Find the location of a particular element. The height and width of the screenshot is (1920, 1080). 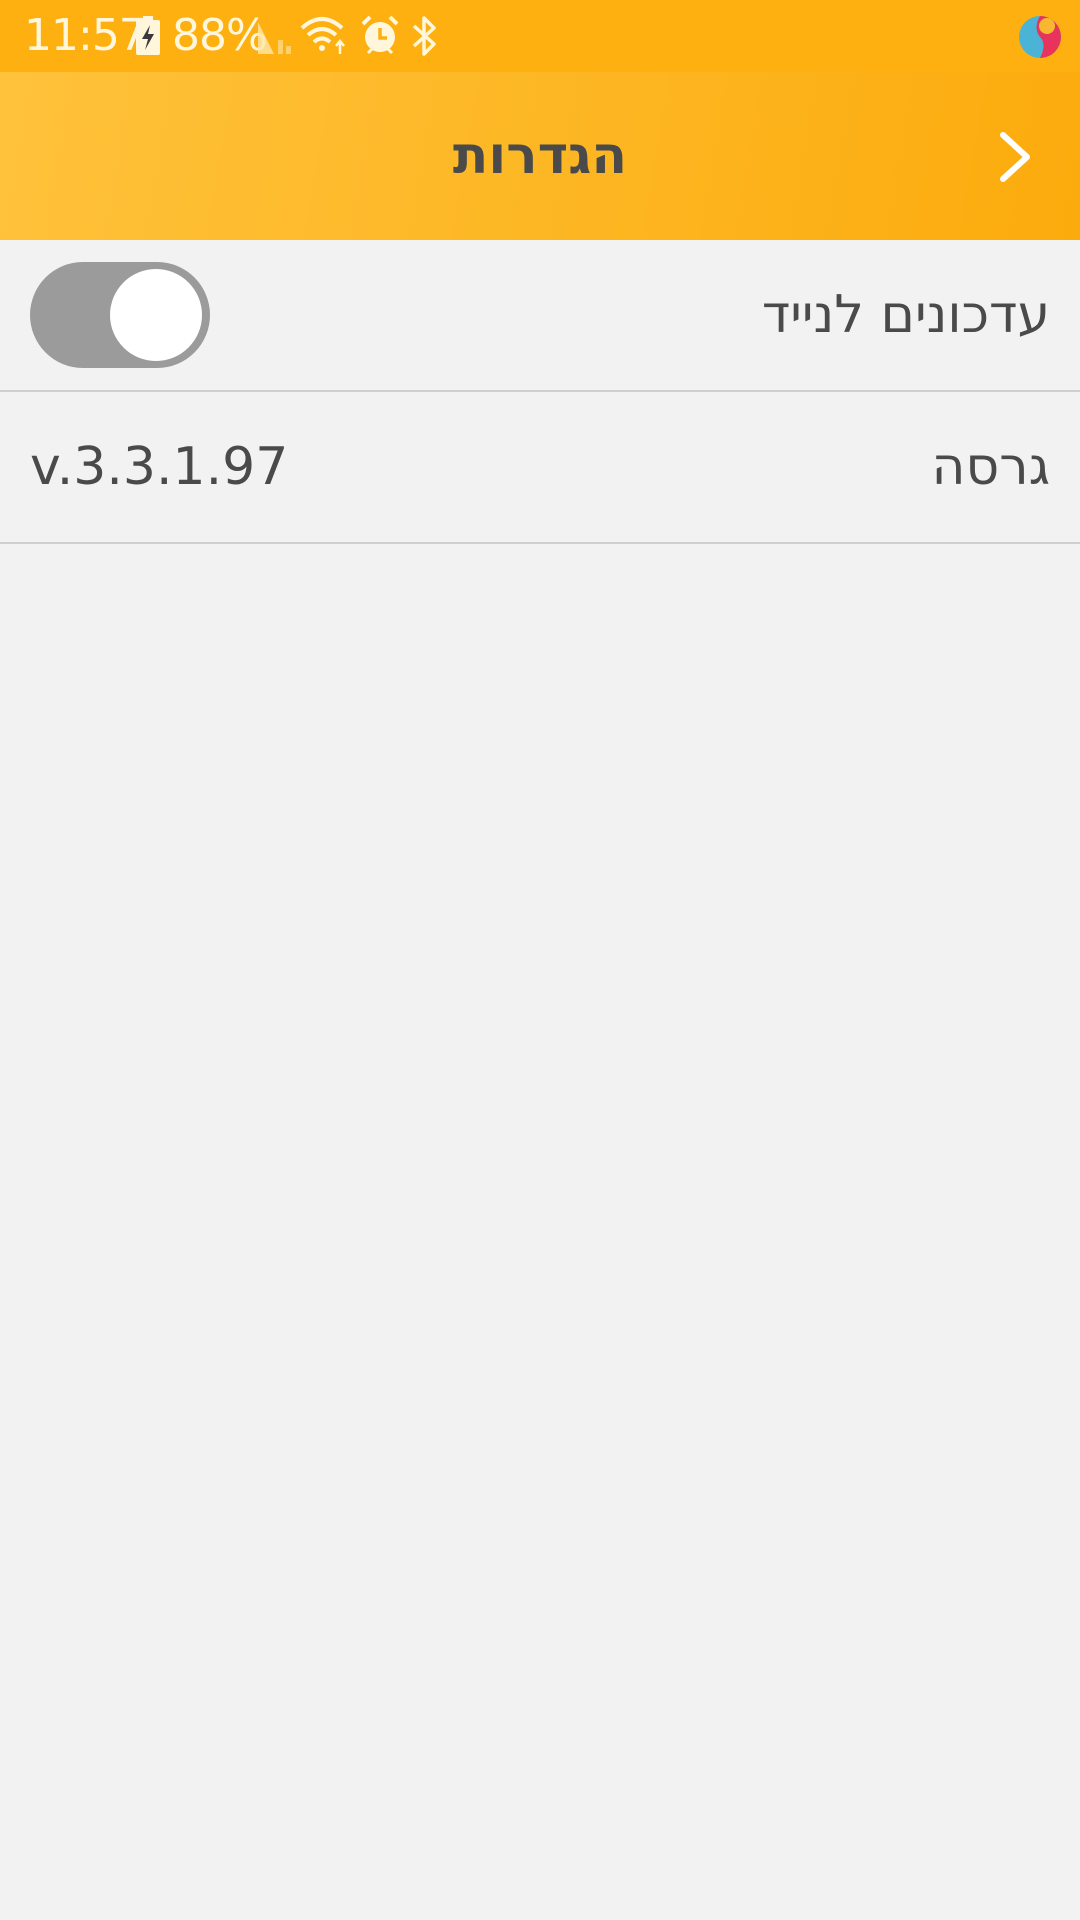

mobile-updates-toggle is located at coordinates (120, 315).